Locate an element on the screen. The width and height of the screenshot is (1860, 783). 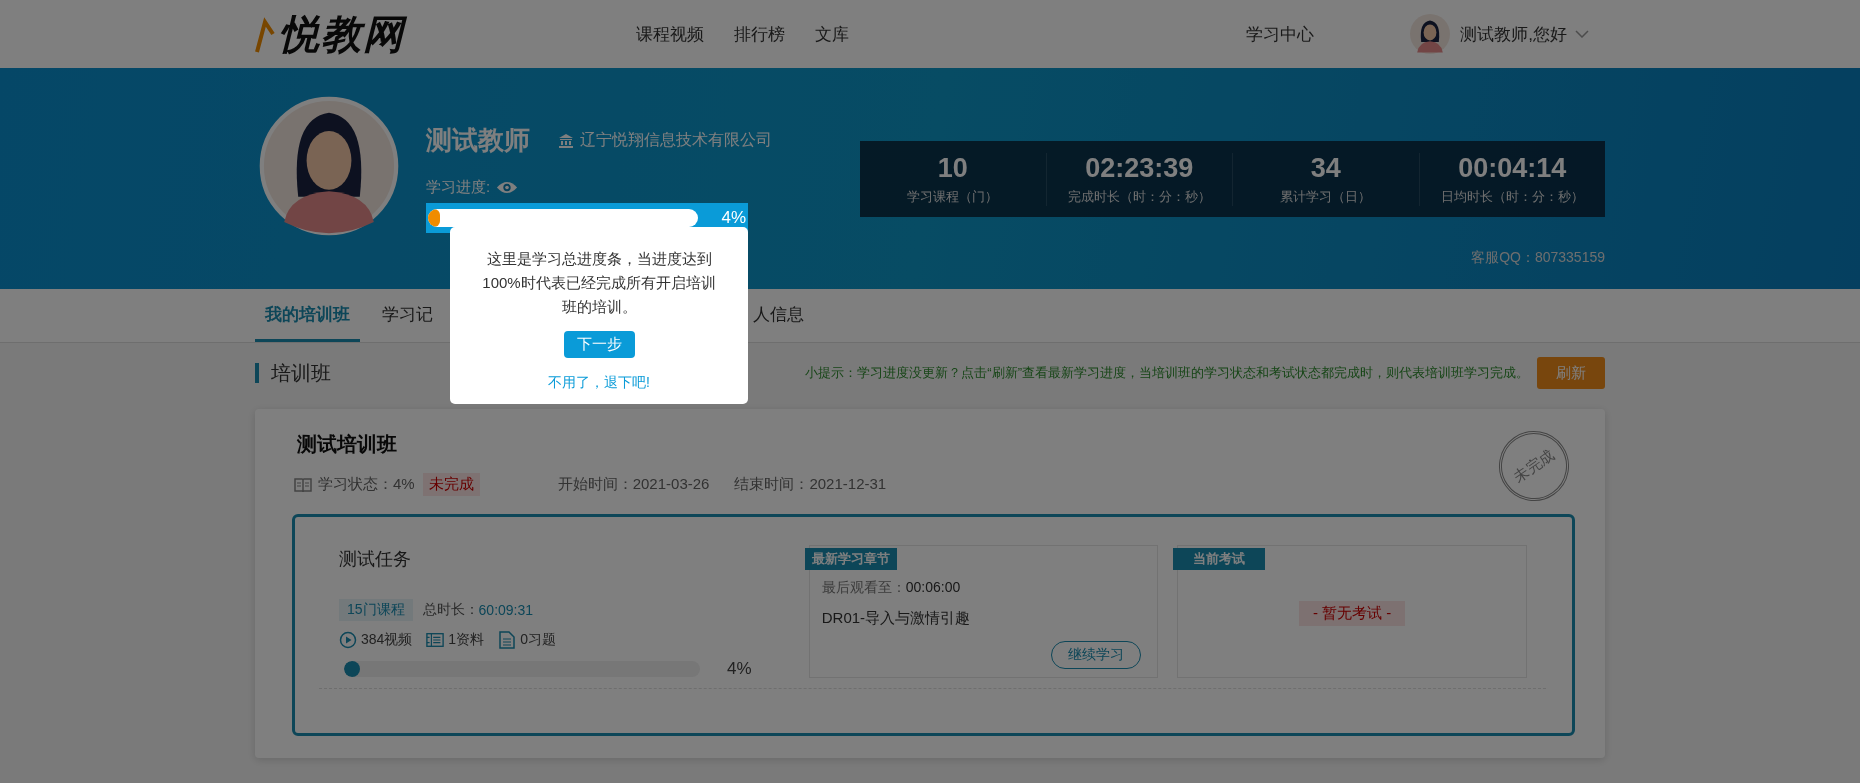
panel-tag: 当前考试 is located at coordinates (1219, 559).